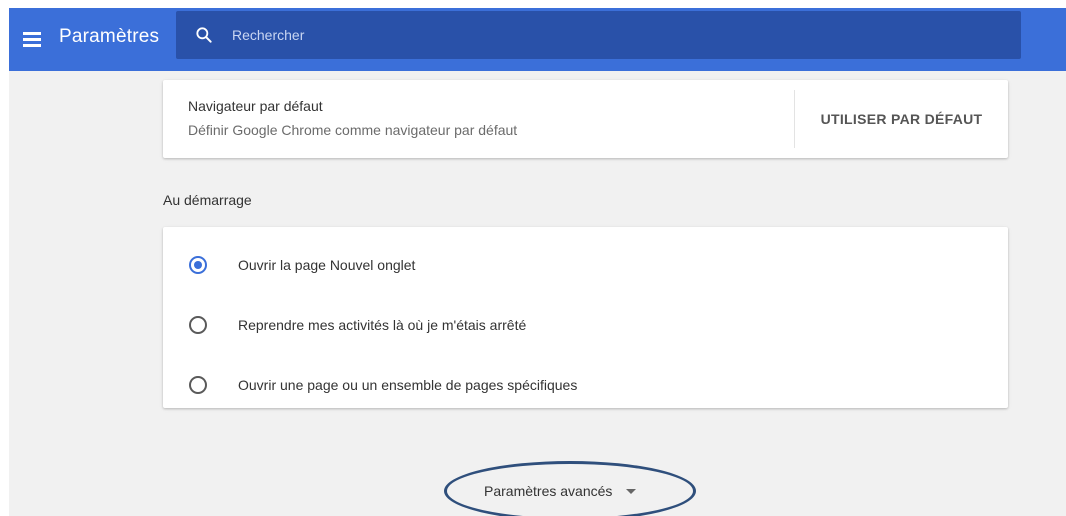 This screenshot has height=516, width=1066. I want to click on startup-section-label: Au démarrage, so click(207, 200).